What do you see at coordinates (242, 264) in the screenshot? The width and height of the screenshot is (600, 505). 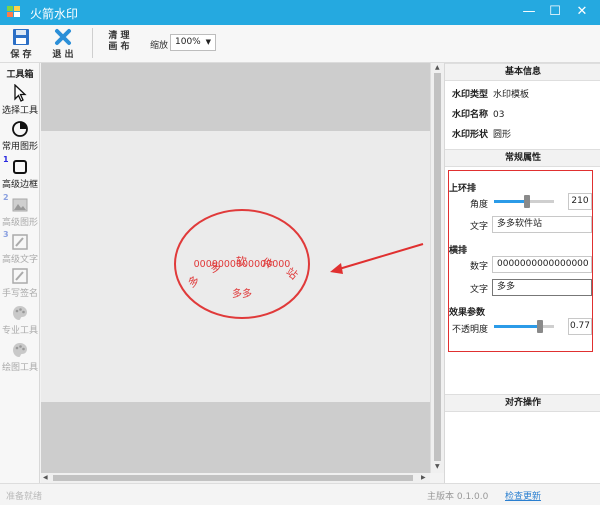 I see `stamp-number: 0000000000000000` at bounding box center [242, 264].